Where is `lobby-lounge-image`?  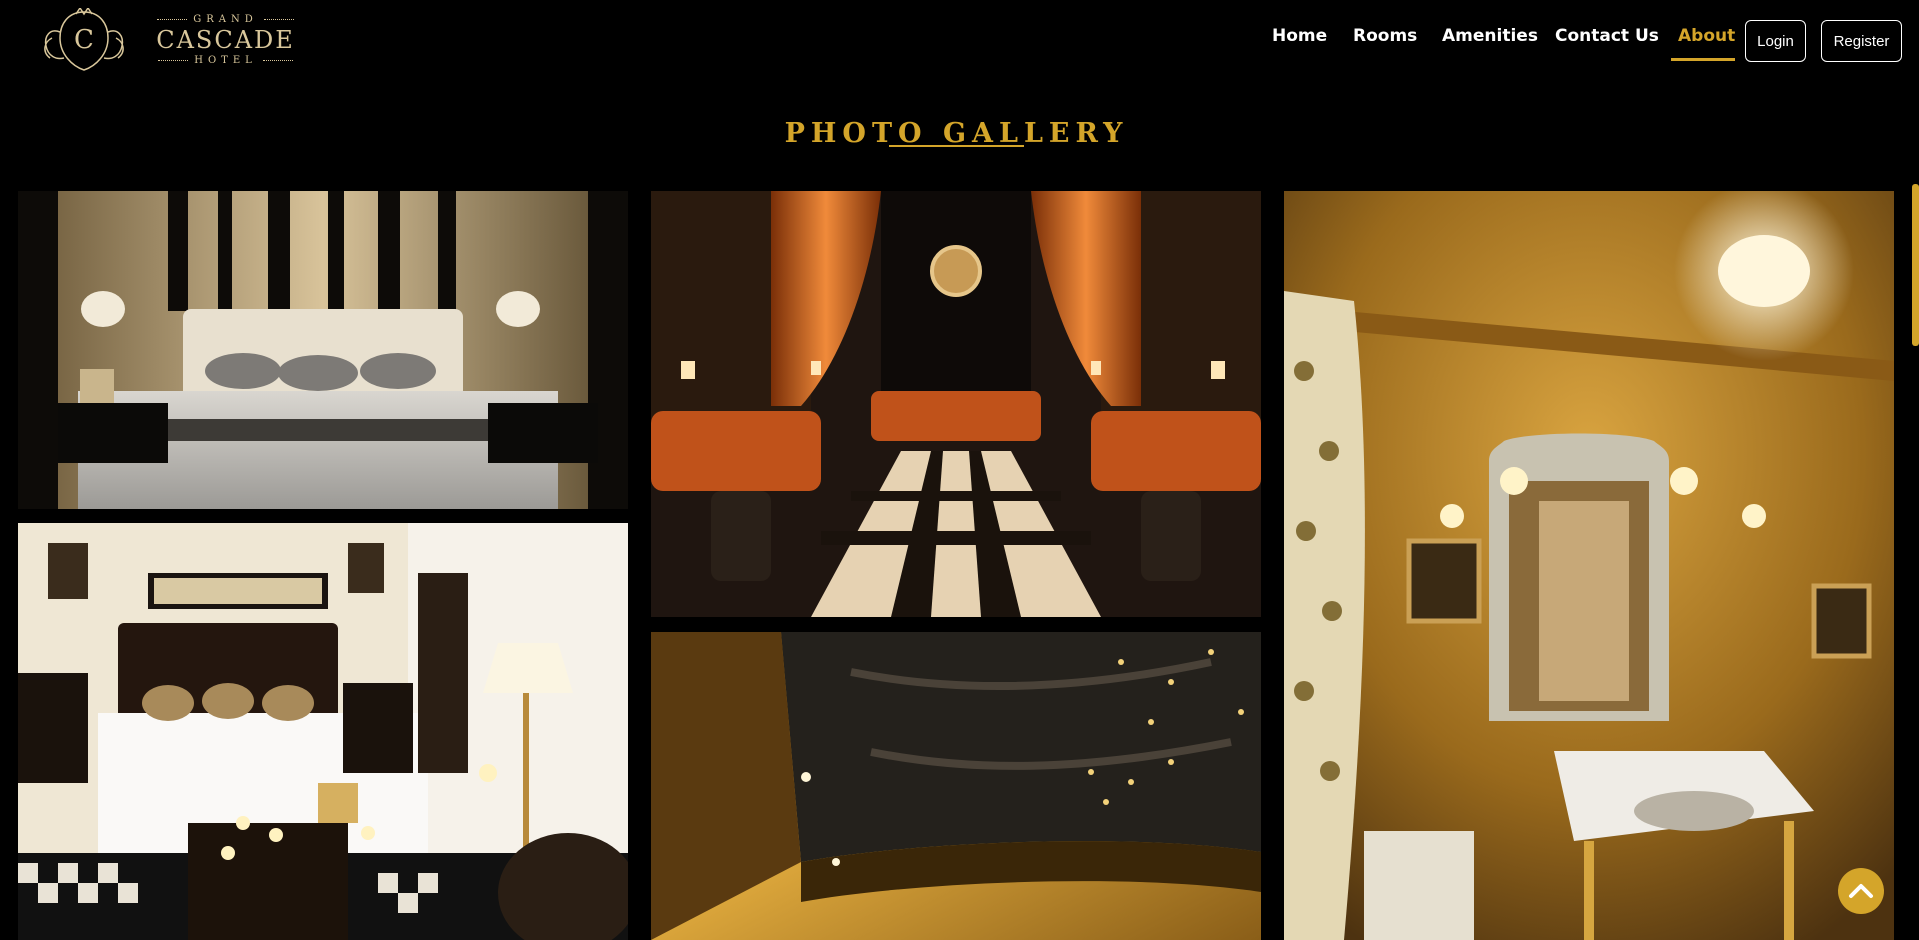
lobby-lounge-image is located at coordinates (956, 404).